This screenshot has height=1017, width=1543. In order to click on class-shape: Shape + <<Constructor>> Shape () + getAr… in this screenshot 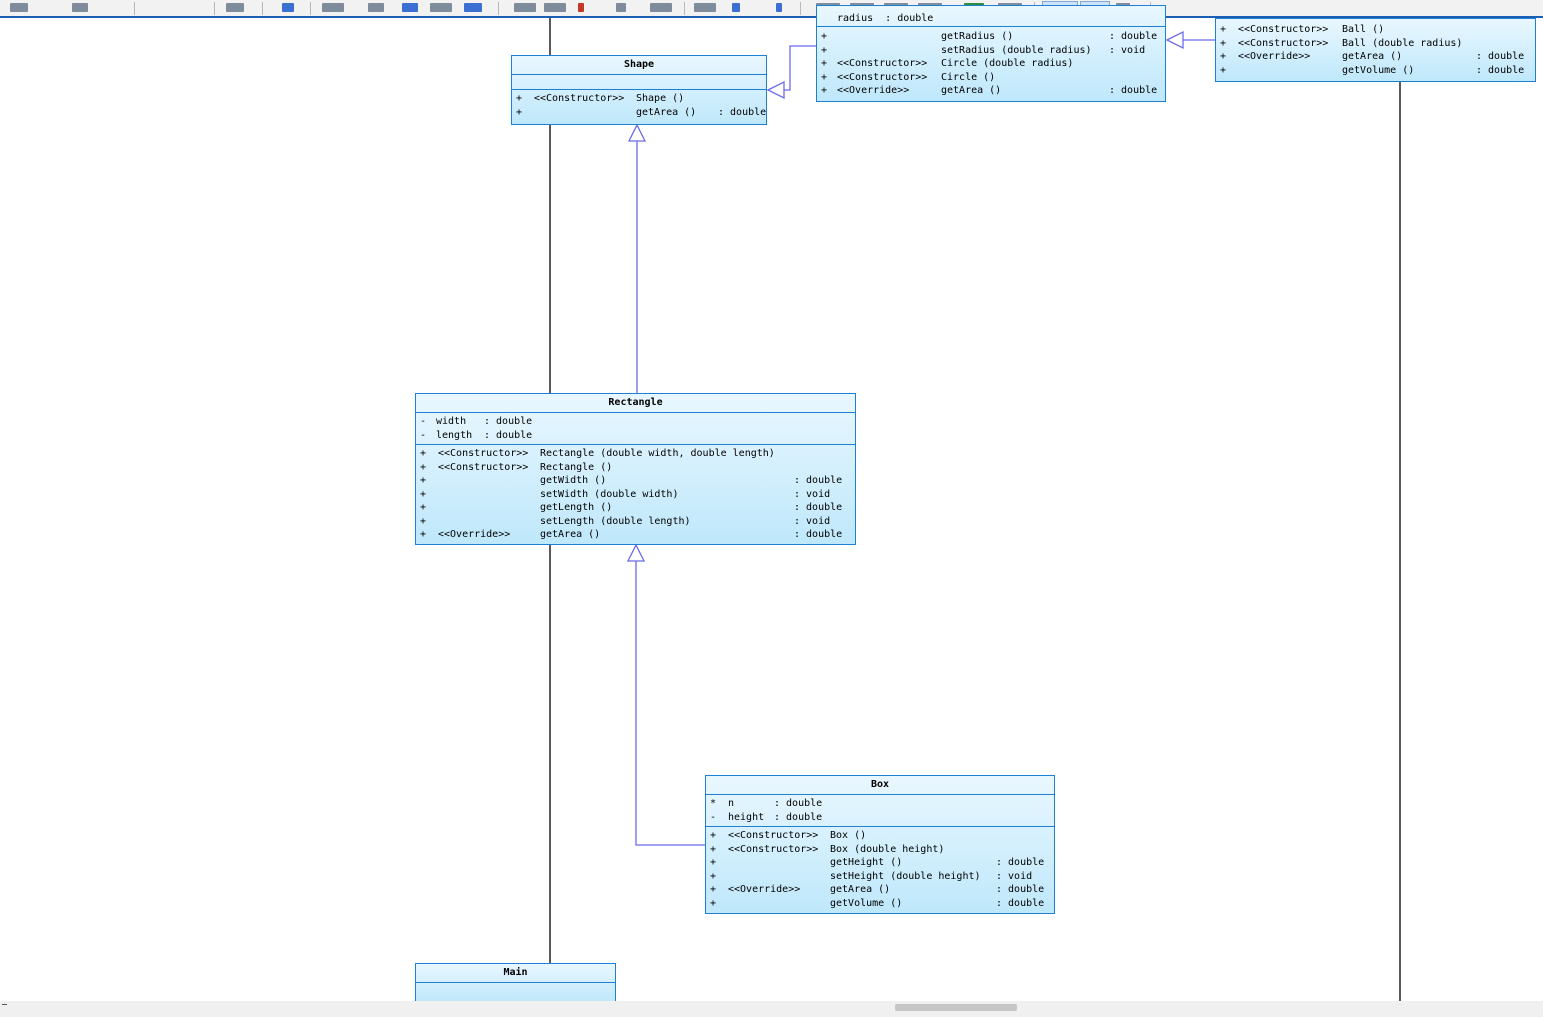, I will do `click(639, 90)`.